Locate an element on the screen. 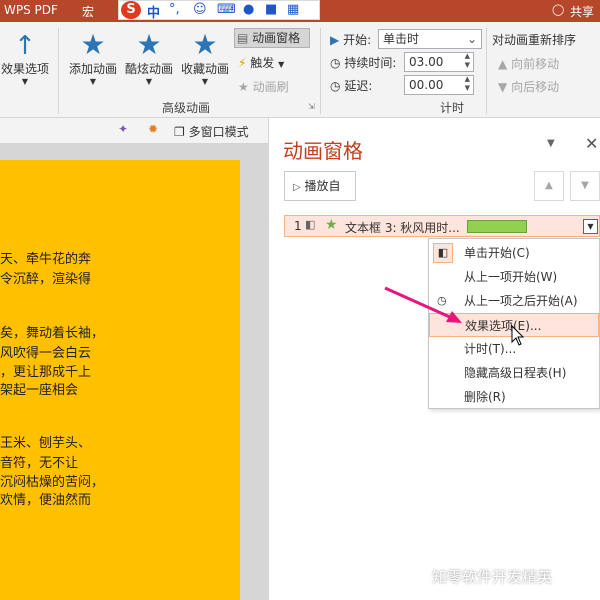  watermark: 知零软件开发精英 is located at coordinates (492, 577).